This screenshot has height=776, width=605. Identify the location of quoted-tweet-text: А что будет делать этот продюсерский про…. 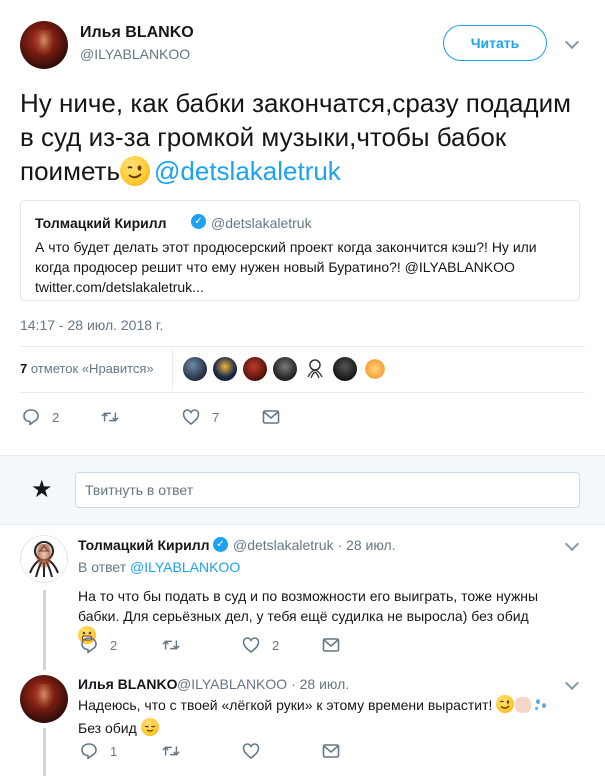
(286, 267).